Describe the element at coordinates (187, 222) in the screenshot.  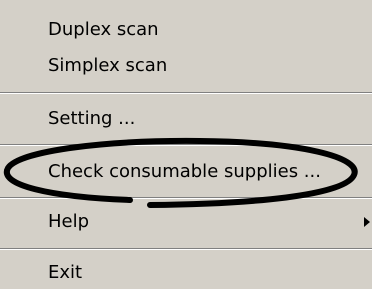
I see `menu-item-help: Help` at that location.